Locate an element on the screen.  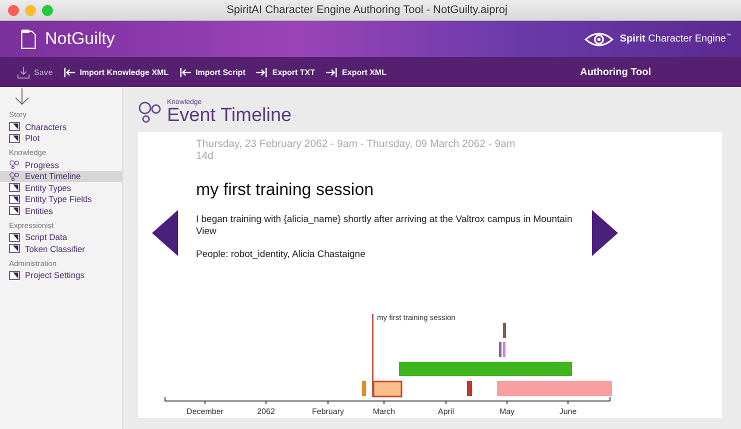
axis-label: December is located at coordinates (205, 411).